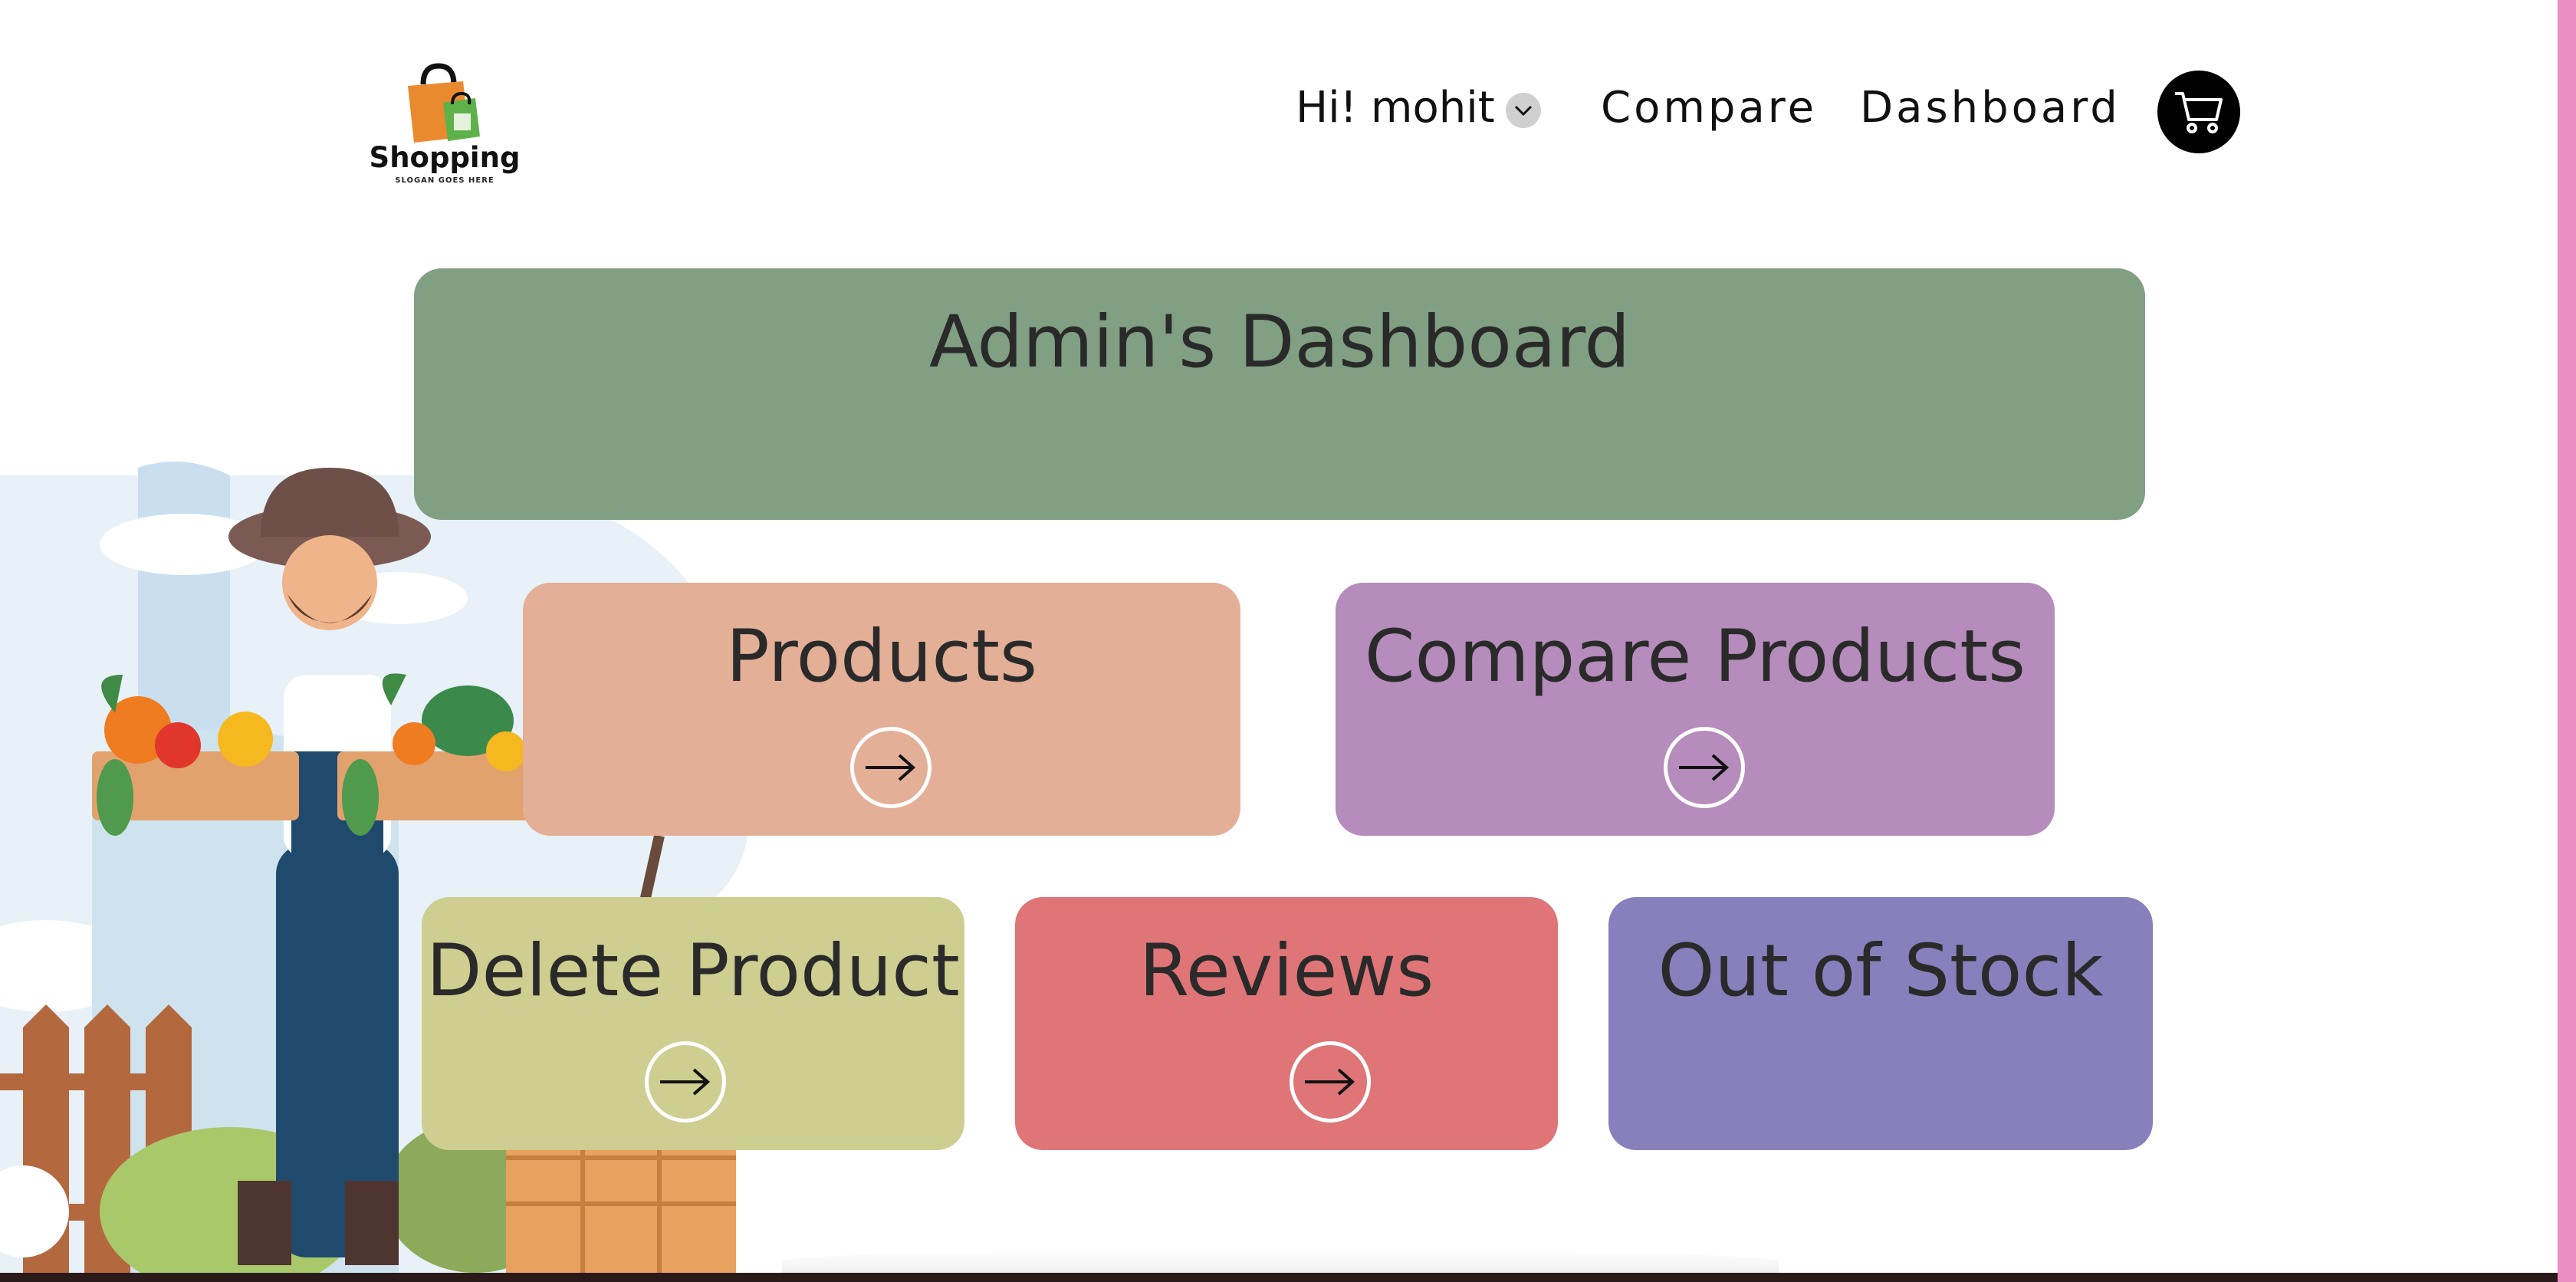 Image resolution: width=2576 pixels, height=1282 pixels. I want to click on card-compare-products: Compare Products, so click(1696, 709).